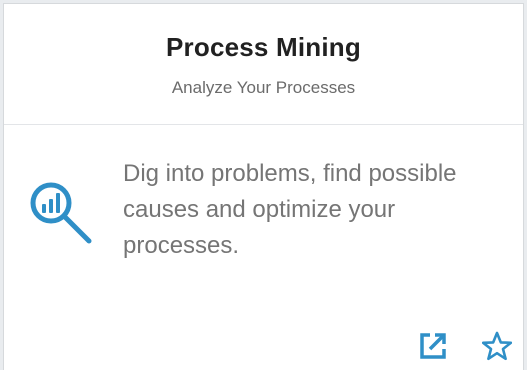  I want to click on card-subtitle: Analyze Your Processes, so click(263, 87).